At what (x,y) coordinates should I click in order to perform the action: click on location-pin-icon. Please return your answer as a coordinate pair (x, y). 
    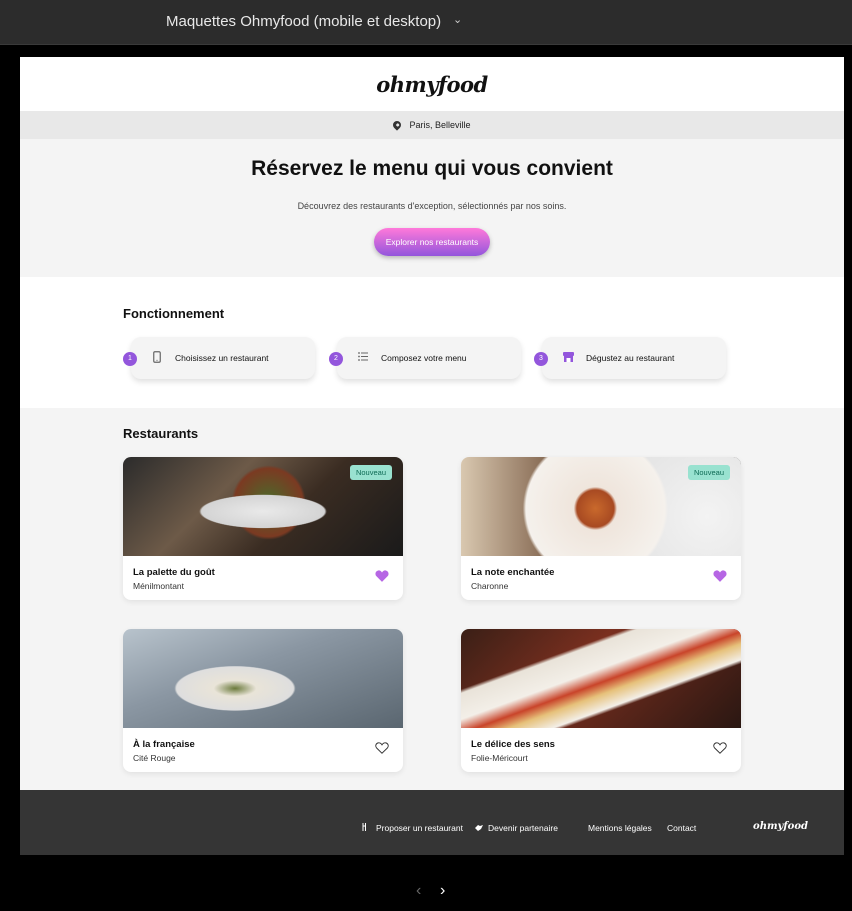
    Looking at the image, I should click on (397, 125).